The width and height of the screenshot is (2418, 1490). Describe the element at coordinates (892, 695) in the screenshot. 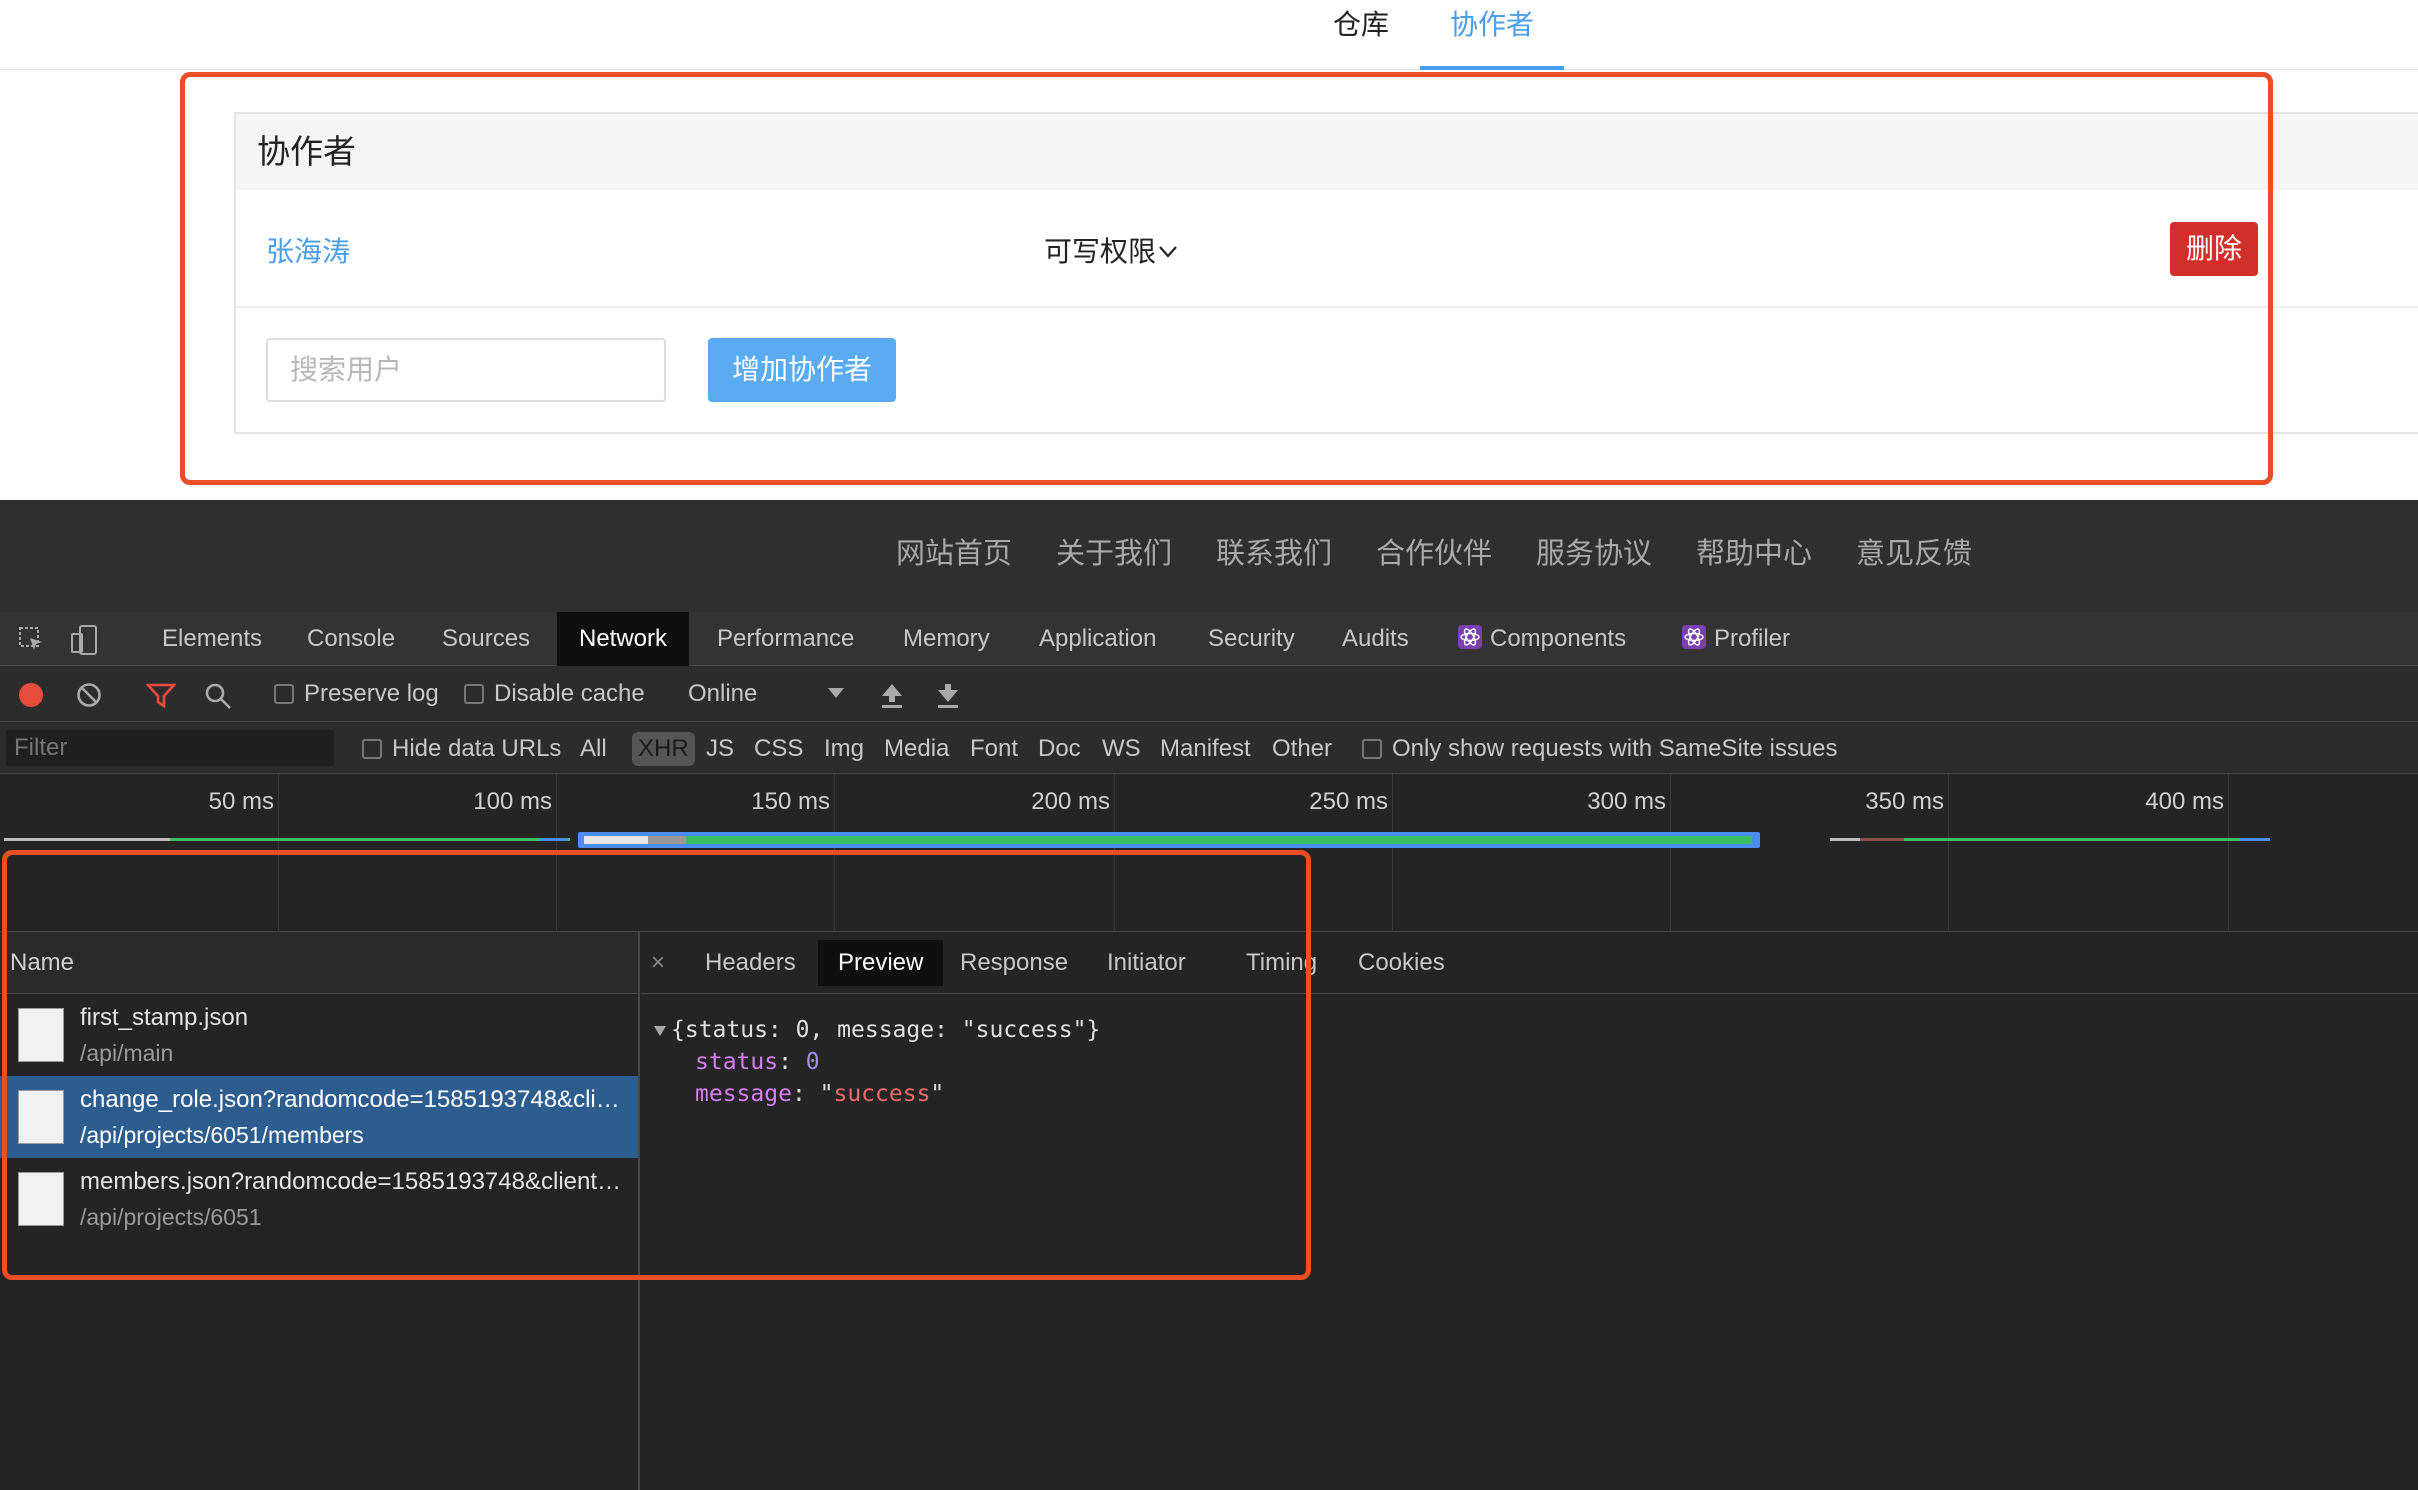

I see `import-har-icon` at that location.